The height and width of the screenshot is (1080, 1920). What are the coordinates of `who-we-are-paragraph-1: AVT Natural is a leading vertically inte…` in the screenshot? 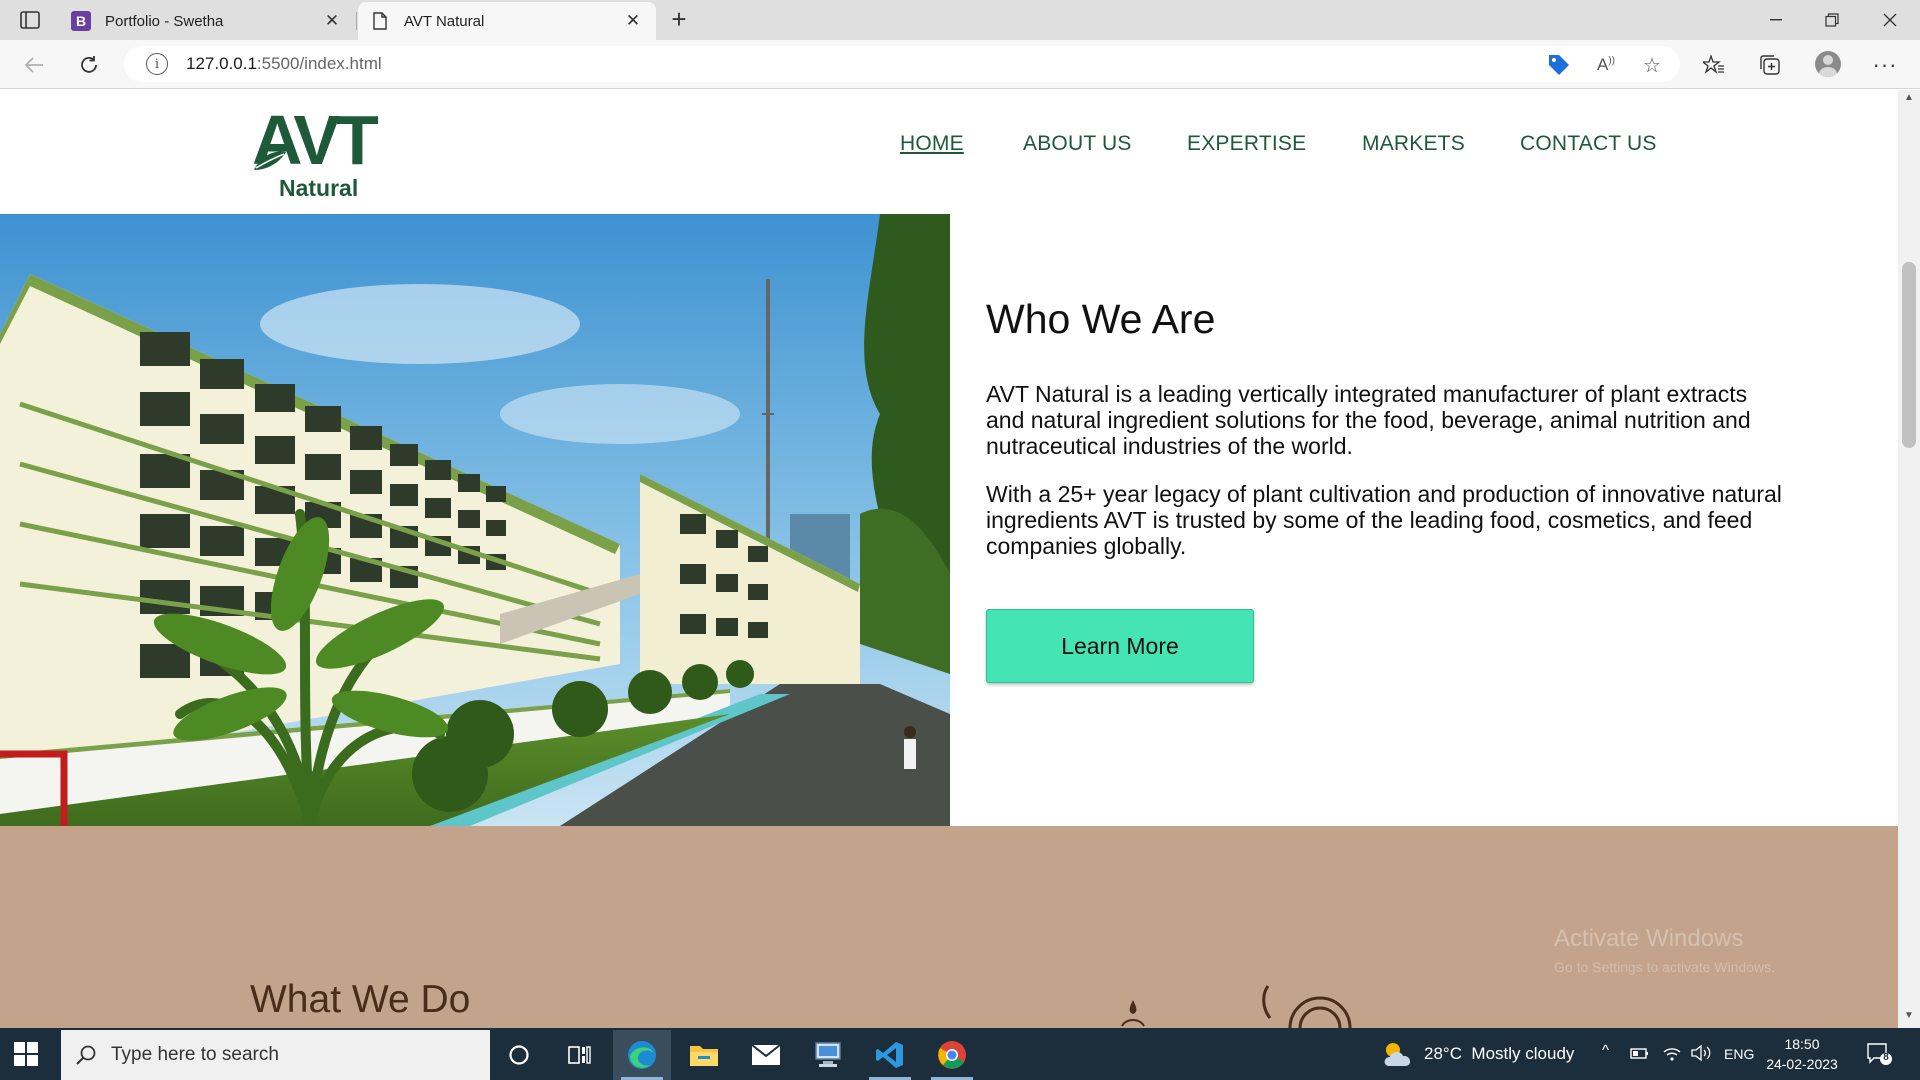 It's located at (1368, 420).